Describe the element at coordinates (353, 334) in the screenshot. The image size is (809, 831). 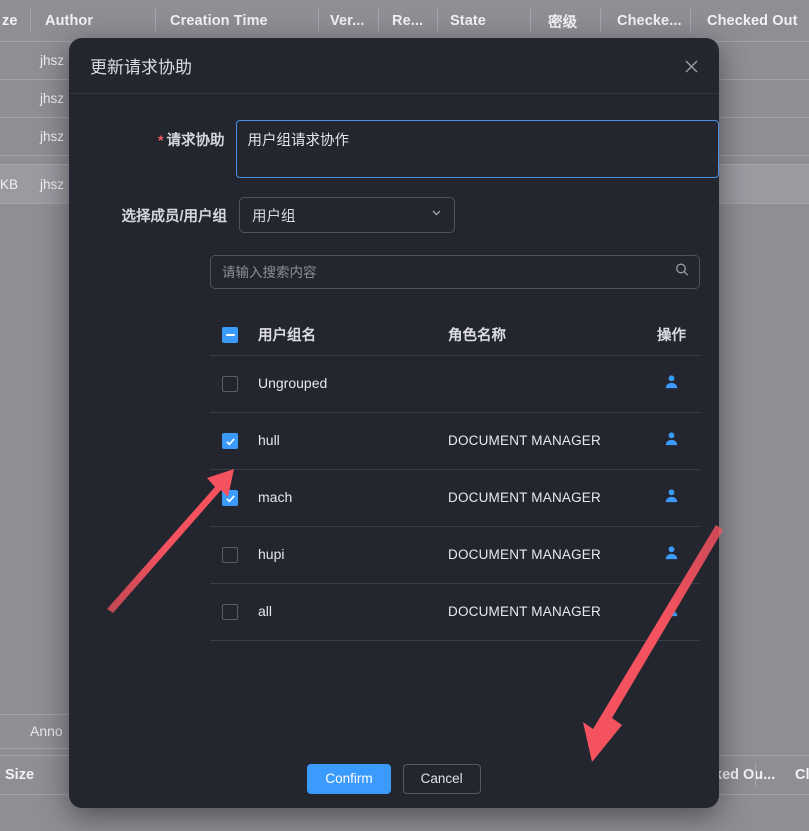
I see `header-group-name: 用户组名` at that location.